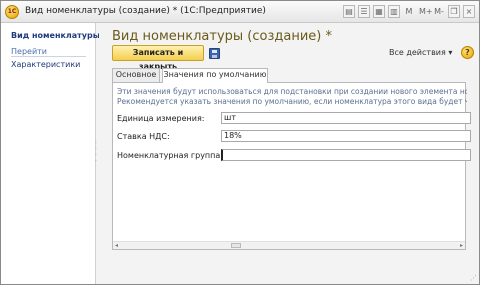 This screenshot has width=480, height=285. What do you see at coordinates (346, 118) in the screenshot?
I see `unit-field: шт` at bounding box center [346, 118].